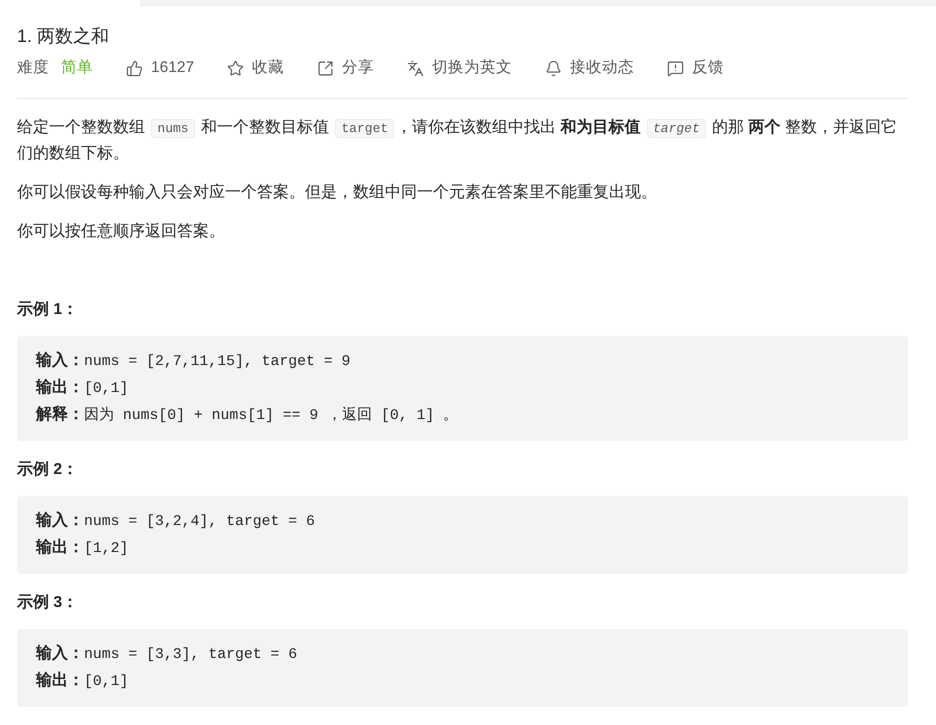 This screenshot has height=725, width=936. What do you see at coordinates (33, 68) in the screenshot?
I see `difficulty-label: 难度` at bounding box center [33, 68].